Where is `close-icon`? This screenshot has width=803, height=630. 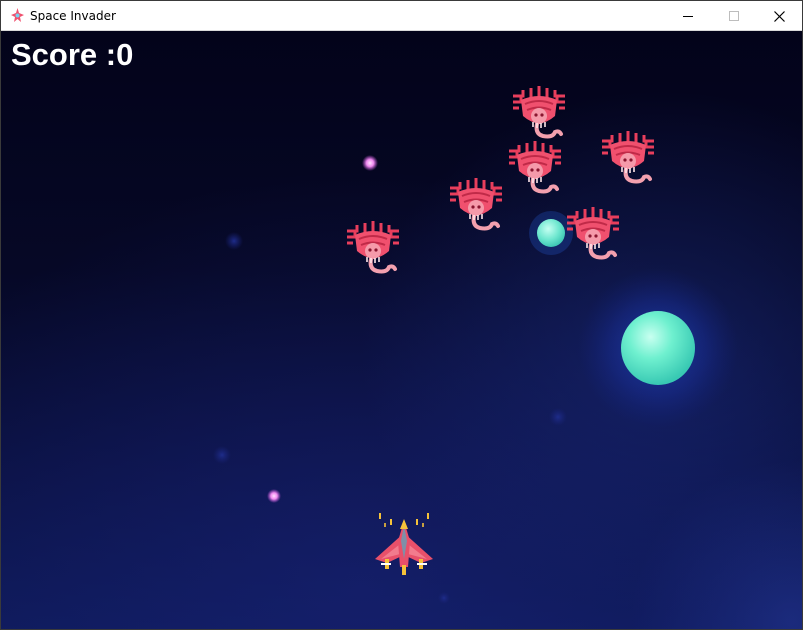
close-icon is located at coordinates (779, 16).